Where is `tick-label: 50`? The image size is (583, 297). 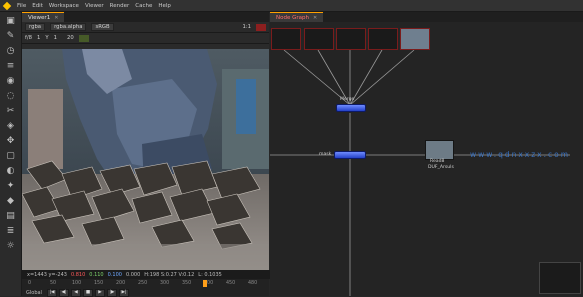
tick-label: 50 is located at coordinates (53, 283).